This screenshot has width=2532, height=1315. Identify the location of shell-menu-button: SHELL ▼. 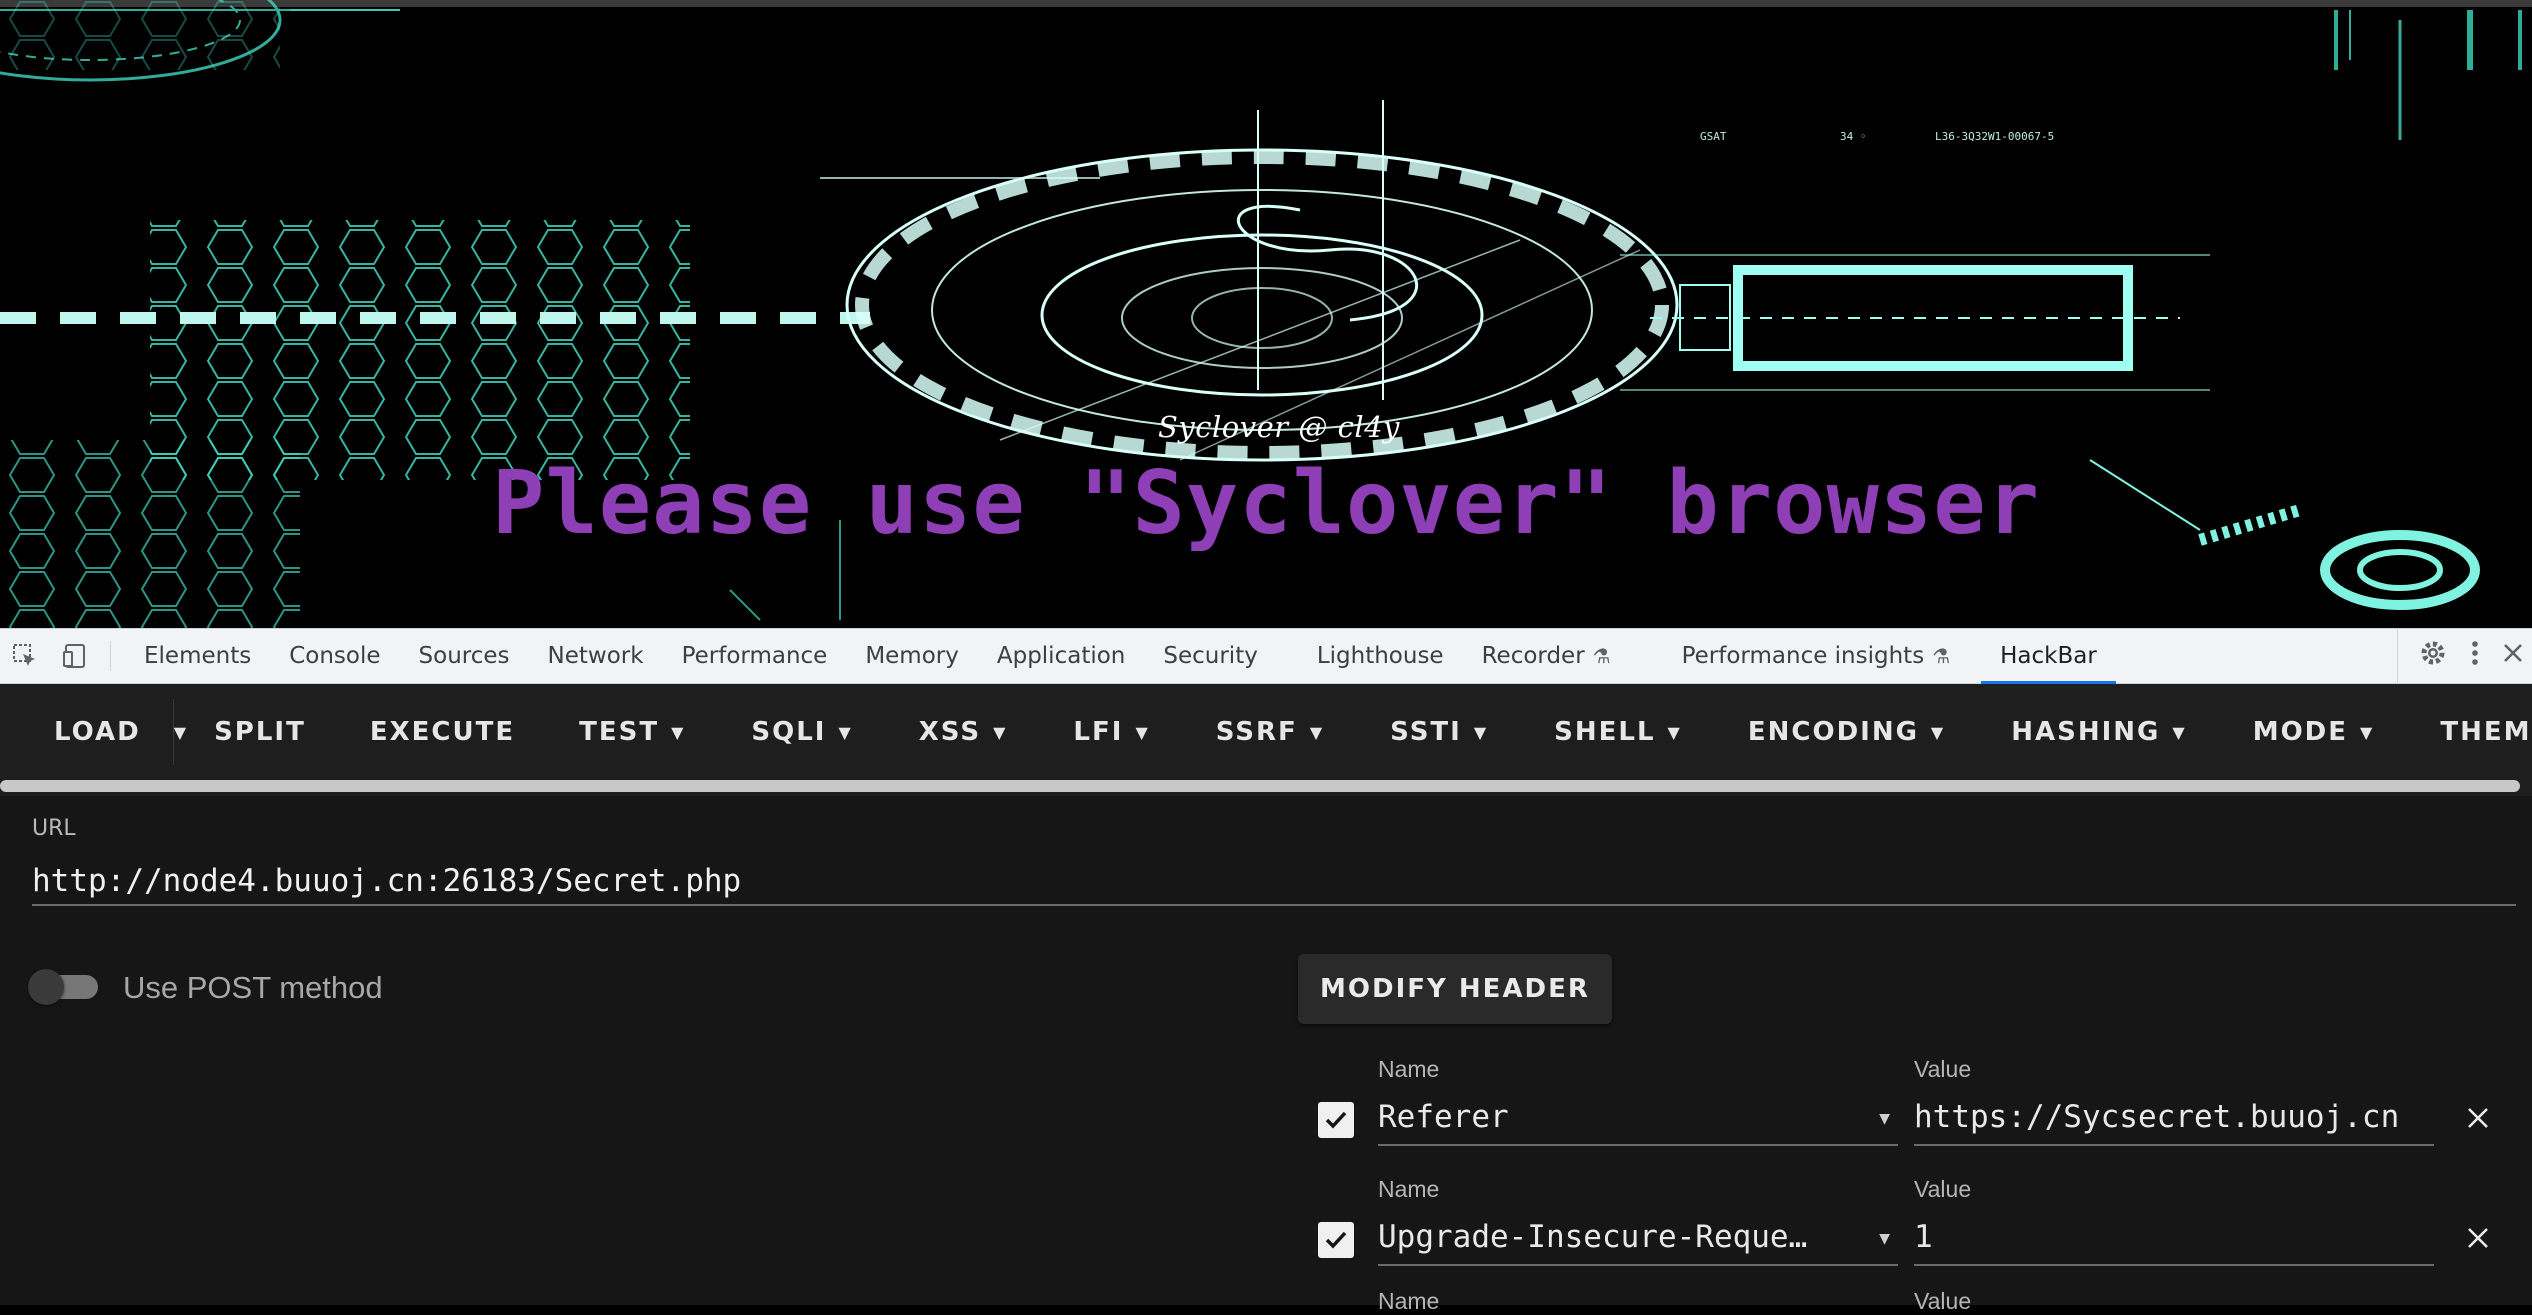
(1611, 732).